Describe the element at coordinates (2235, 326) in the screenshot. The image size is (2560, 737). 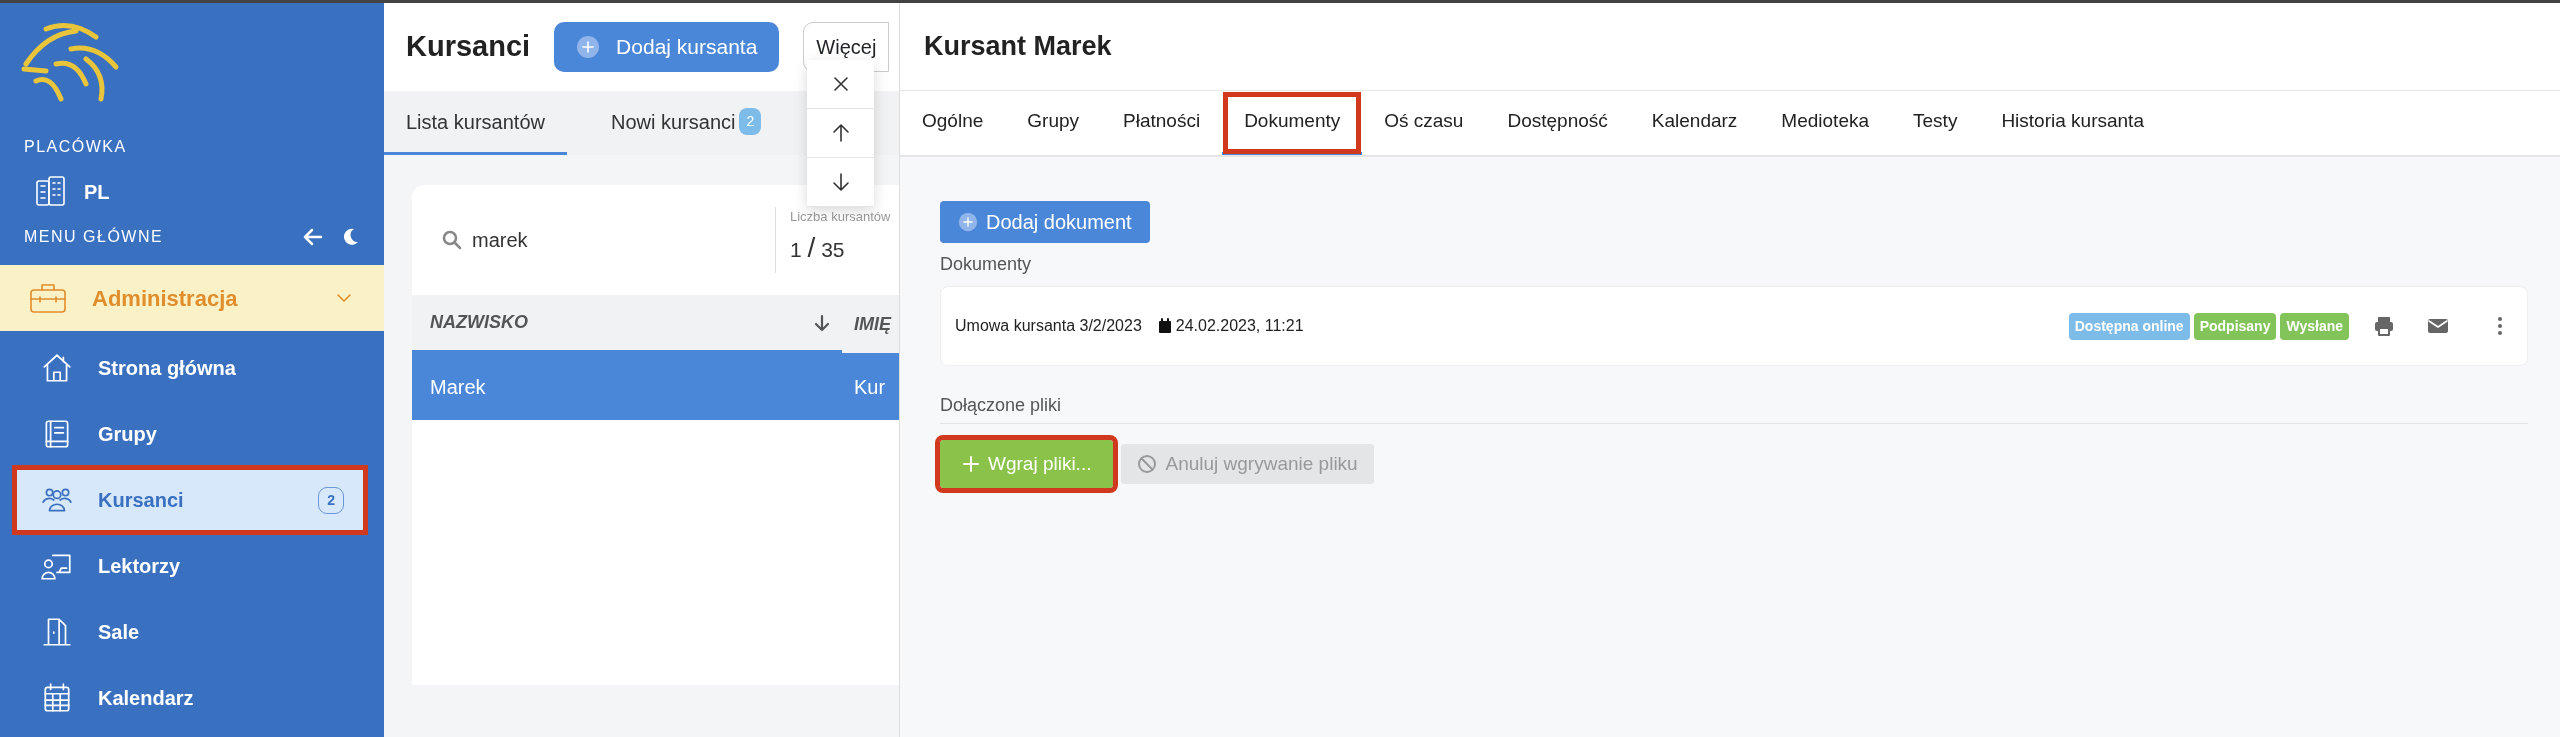
I see `status-tag: Podpisany` at that location.